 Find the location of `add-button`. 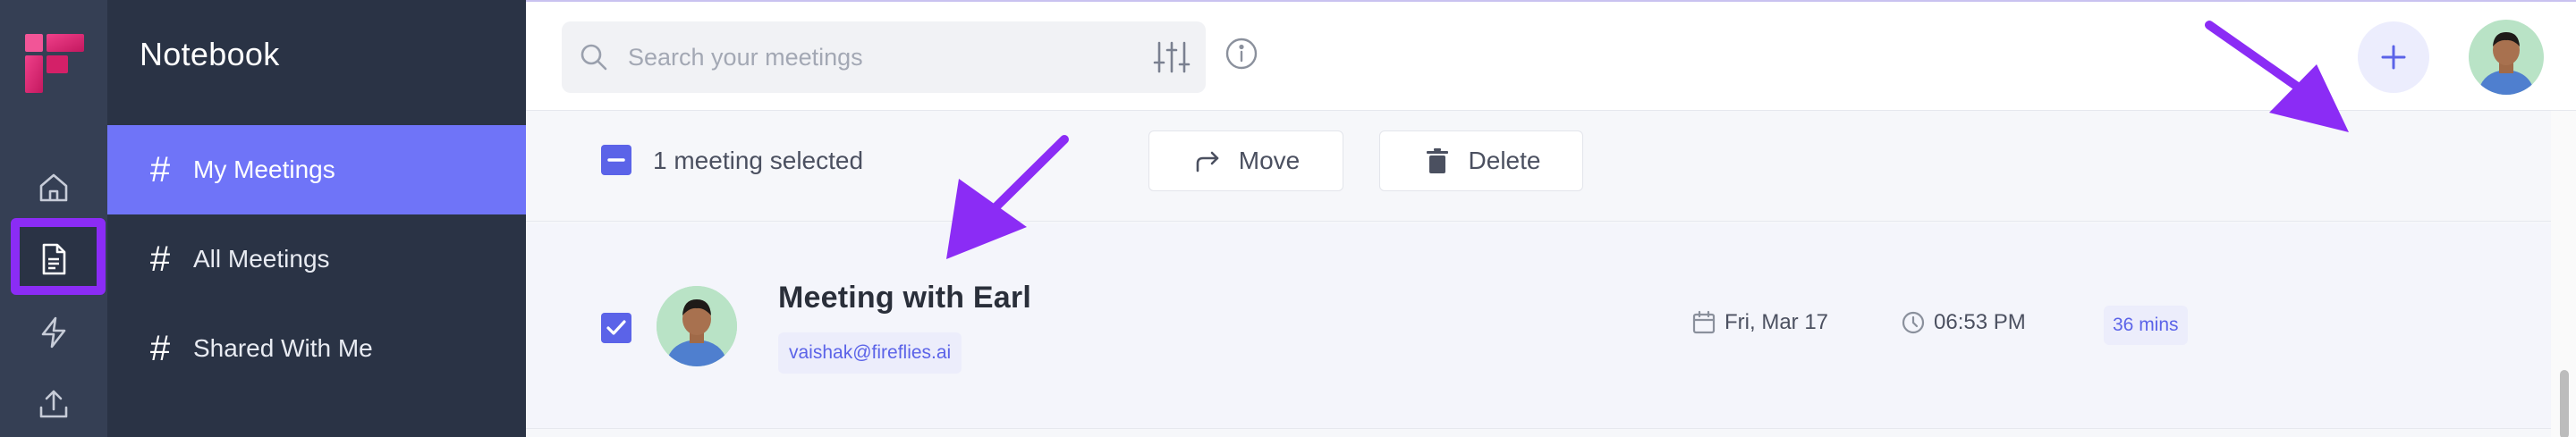

add-button is located at coordinates (2393, 57).